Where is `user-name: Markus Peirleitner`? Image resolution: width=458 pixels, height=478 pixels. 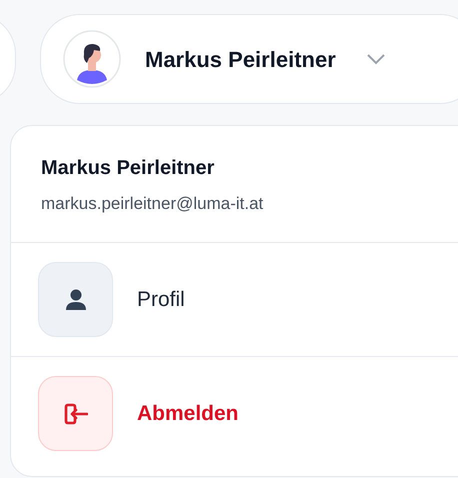 user-name: Markus Peirleitner is located at coordinates (240, 60).